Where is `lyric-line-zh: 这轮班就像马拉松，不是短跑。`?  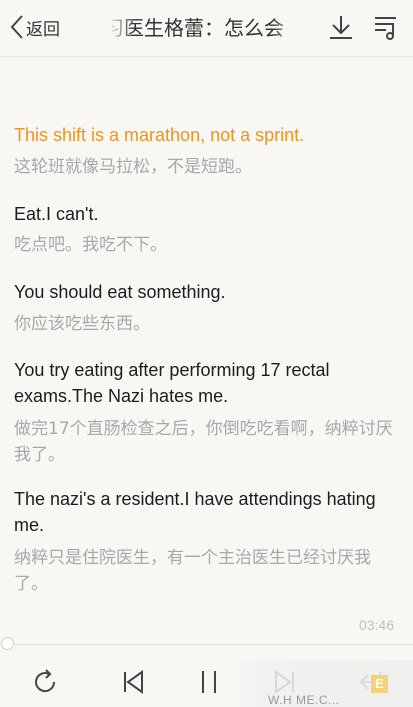 lyric-line-zh: 这轮班就像马拉松，不是短跑。 is located at coordinates (133, 167).